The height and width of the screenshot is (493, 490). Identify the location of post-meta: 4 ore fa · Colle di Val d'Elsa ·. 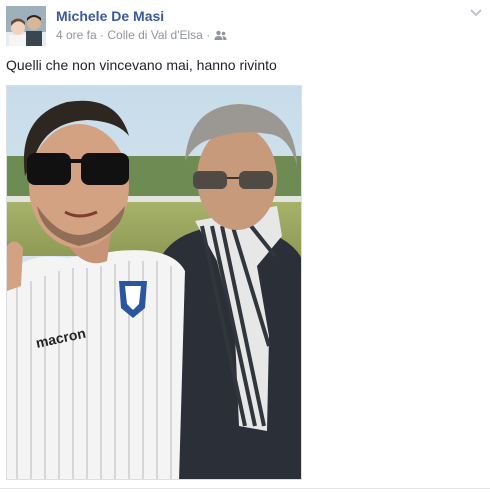
(141, 36).